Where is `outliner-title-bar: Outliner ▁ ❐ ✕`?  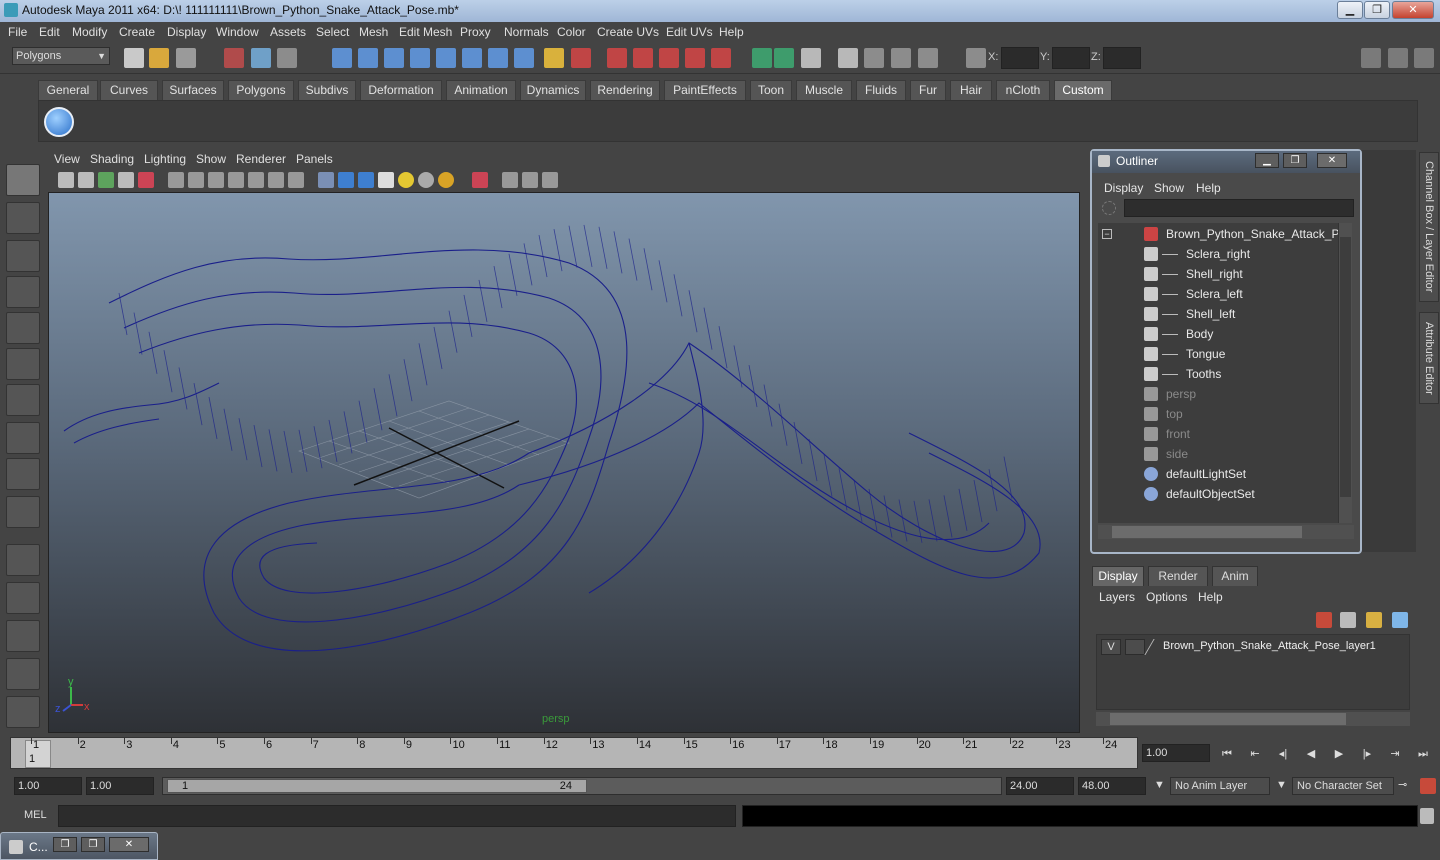 outliner-title-bar: Outliner ▁ ❐ ✕ is located at coordinates (1226, 162).